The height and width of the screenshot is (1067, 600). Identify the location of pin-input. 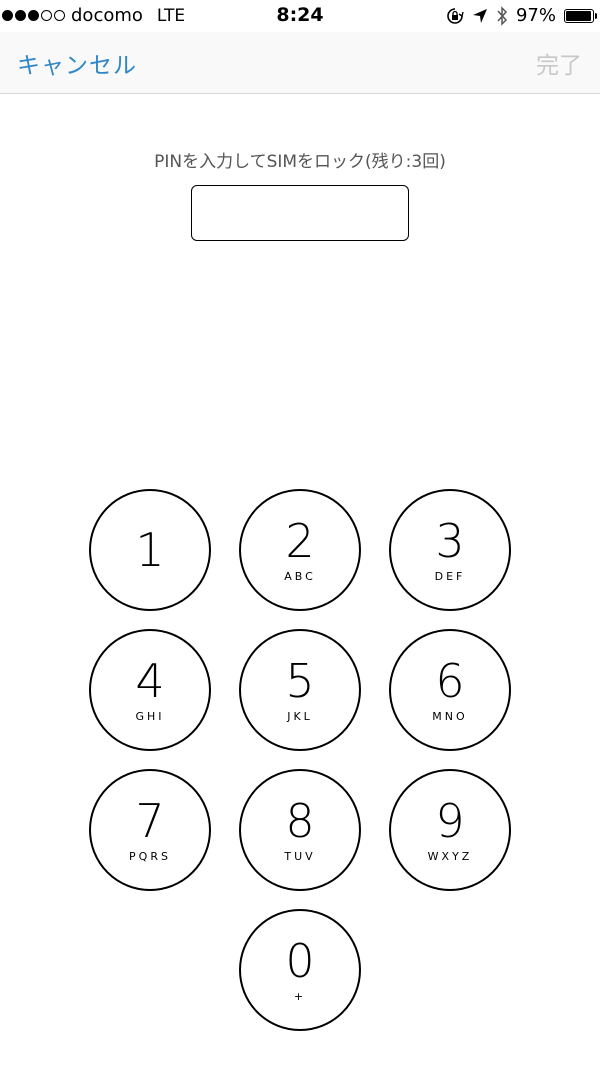
(300, 213).